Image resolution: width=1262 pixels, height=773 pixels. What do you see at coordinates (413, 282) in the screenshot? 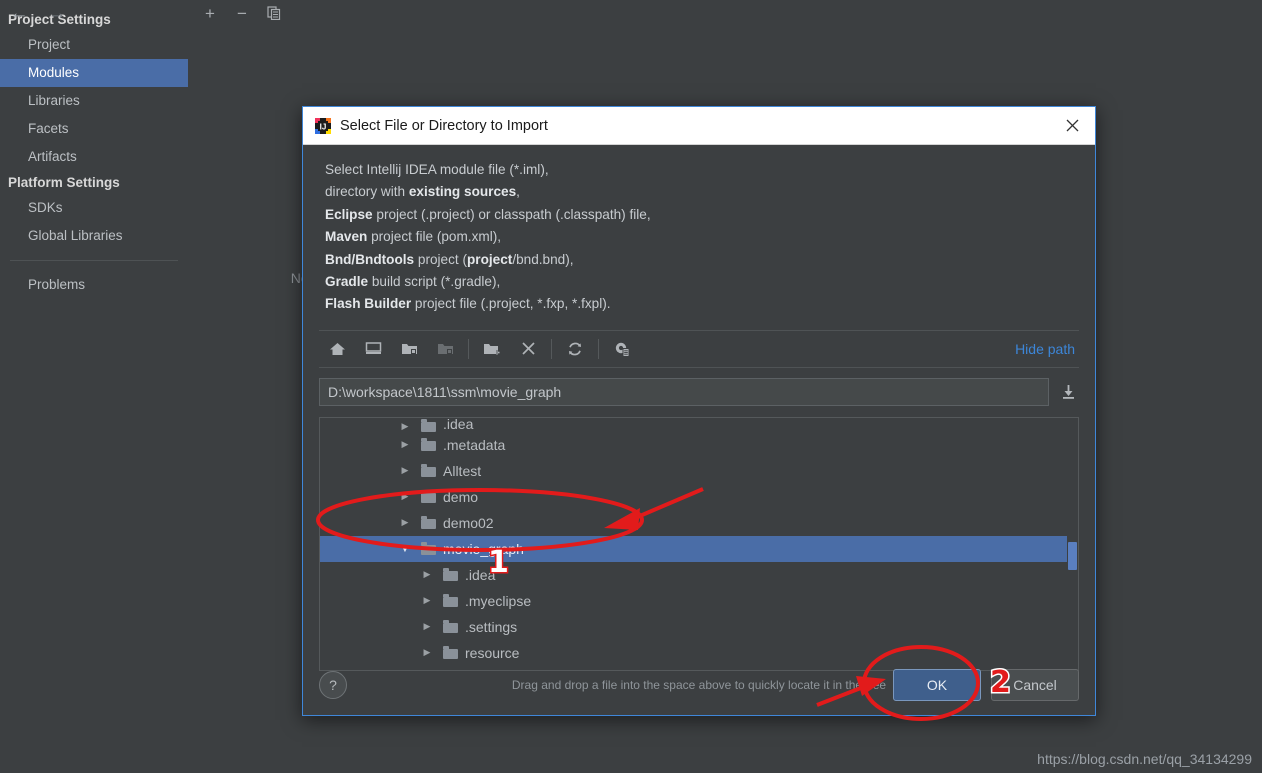
I see `description-line: Gradle build script (*.gradle),` at bounding box center [413, 282].